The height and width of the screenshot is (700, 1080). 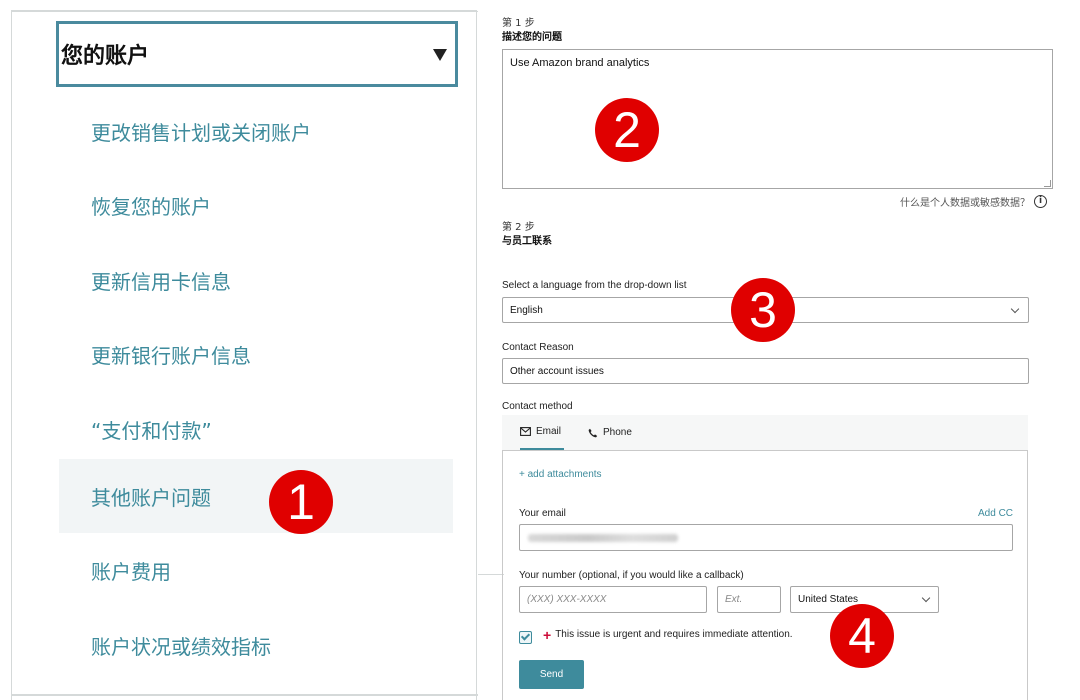 I want to click on sidebar-item-update-credit-card: 更新信用卡信息, so click(x=256, y=280).